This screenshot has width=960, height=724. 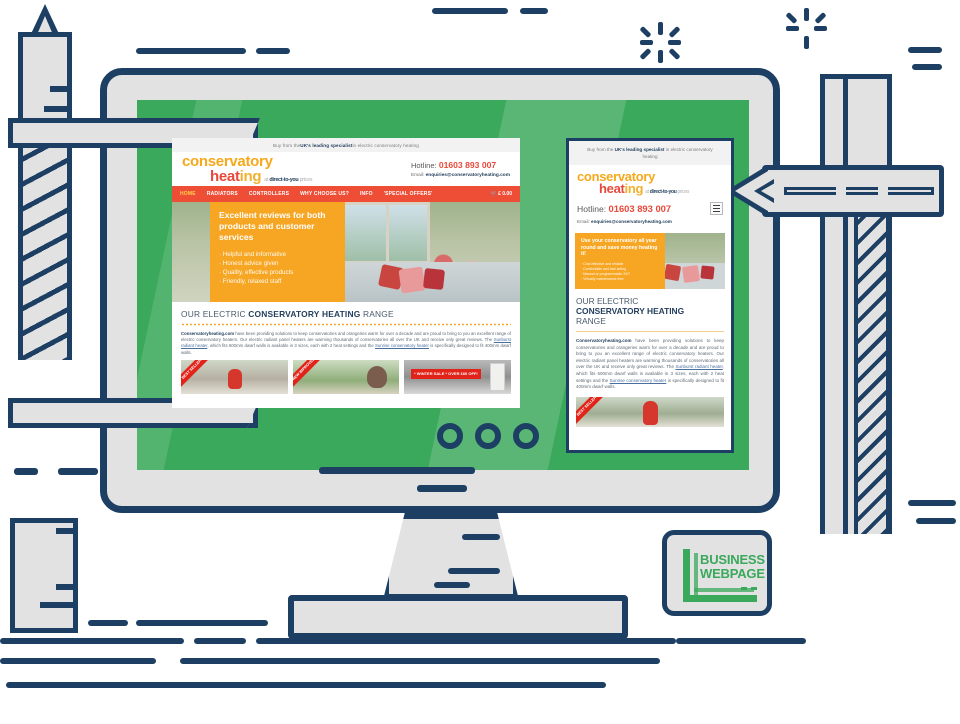 I want to click on dotted-divider, so click(x=346, y=324).